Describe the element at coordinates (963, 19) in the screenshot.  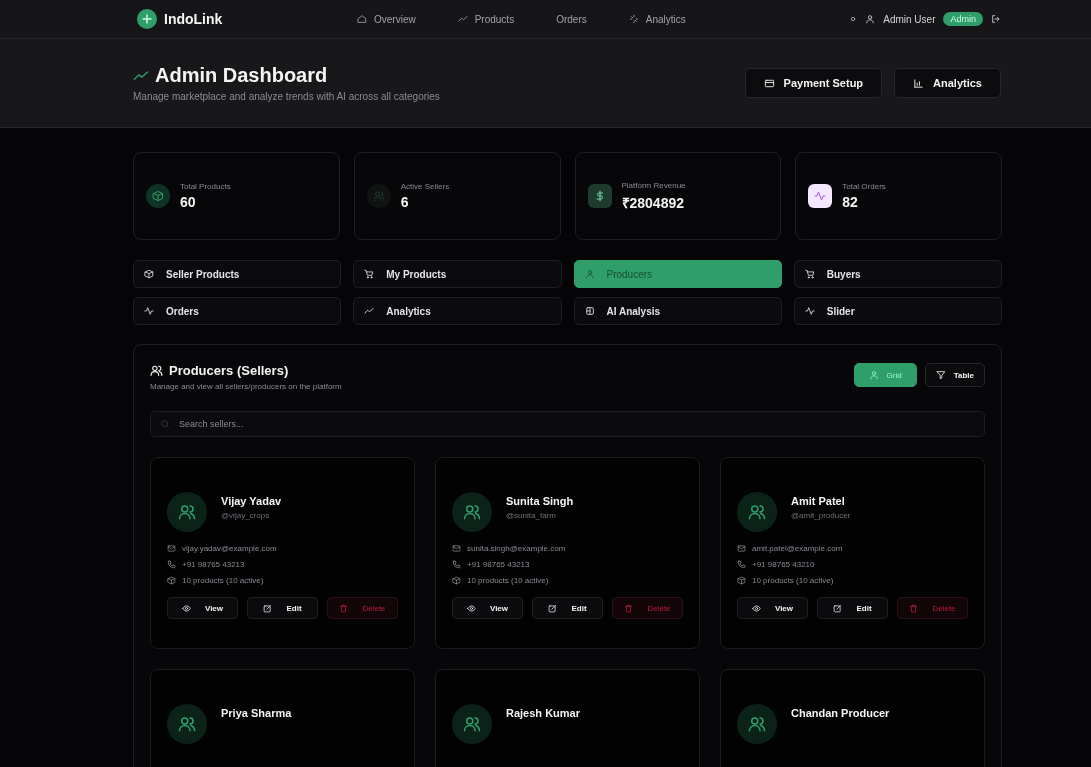
I see `role-badge: Admin` at that location.